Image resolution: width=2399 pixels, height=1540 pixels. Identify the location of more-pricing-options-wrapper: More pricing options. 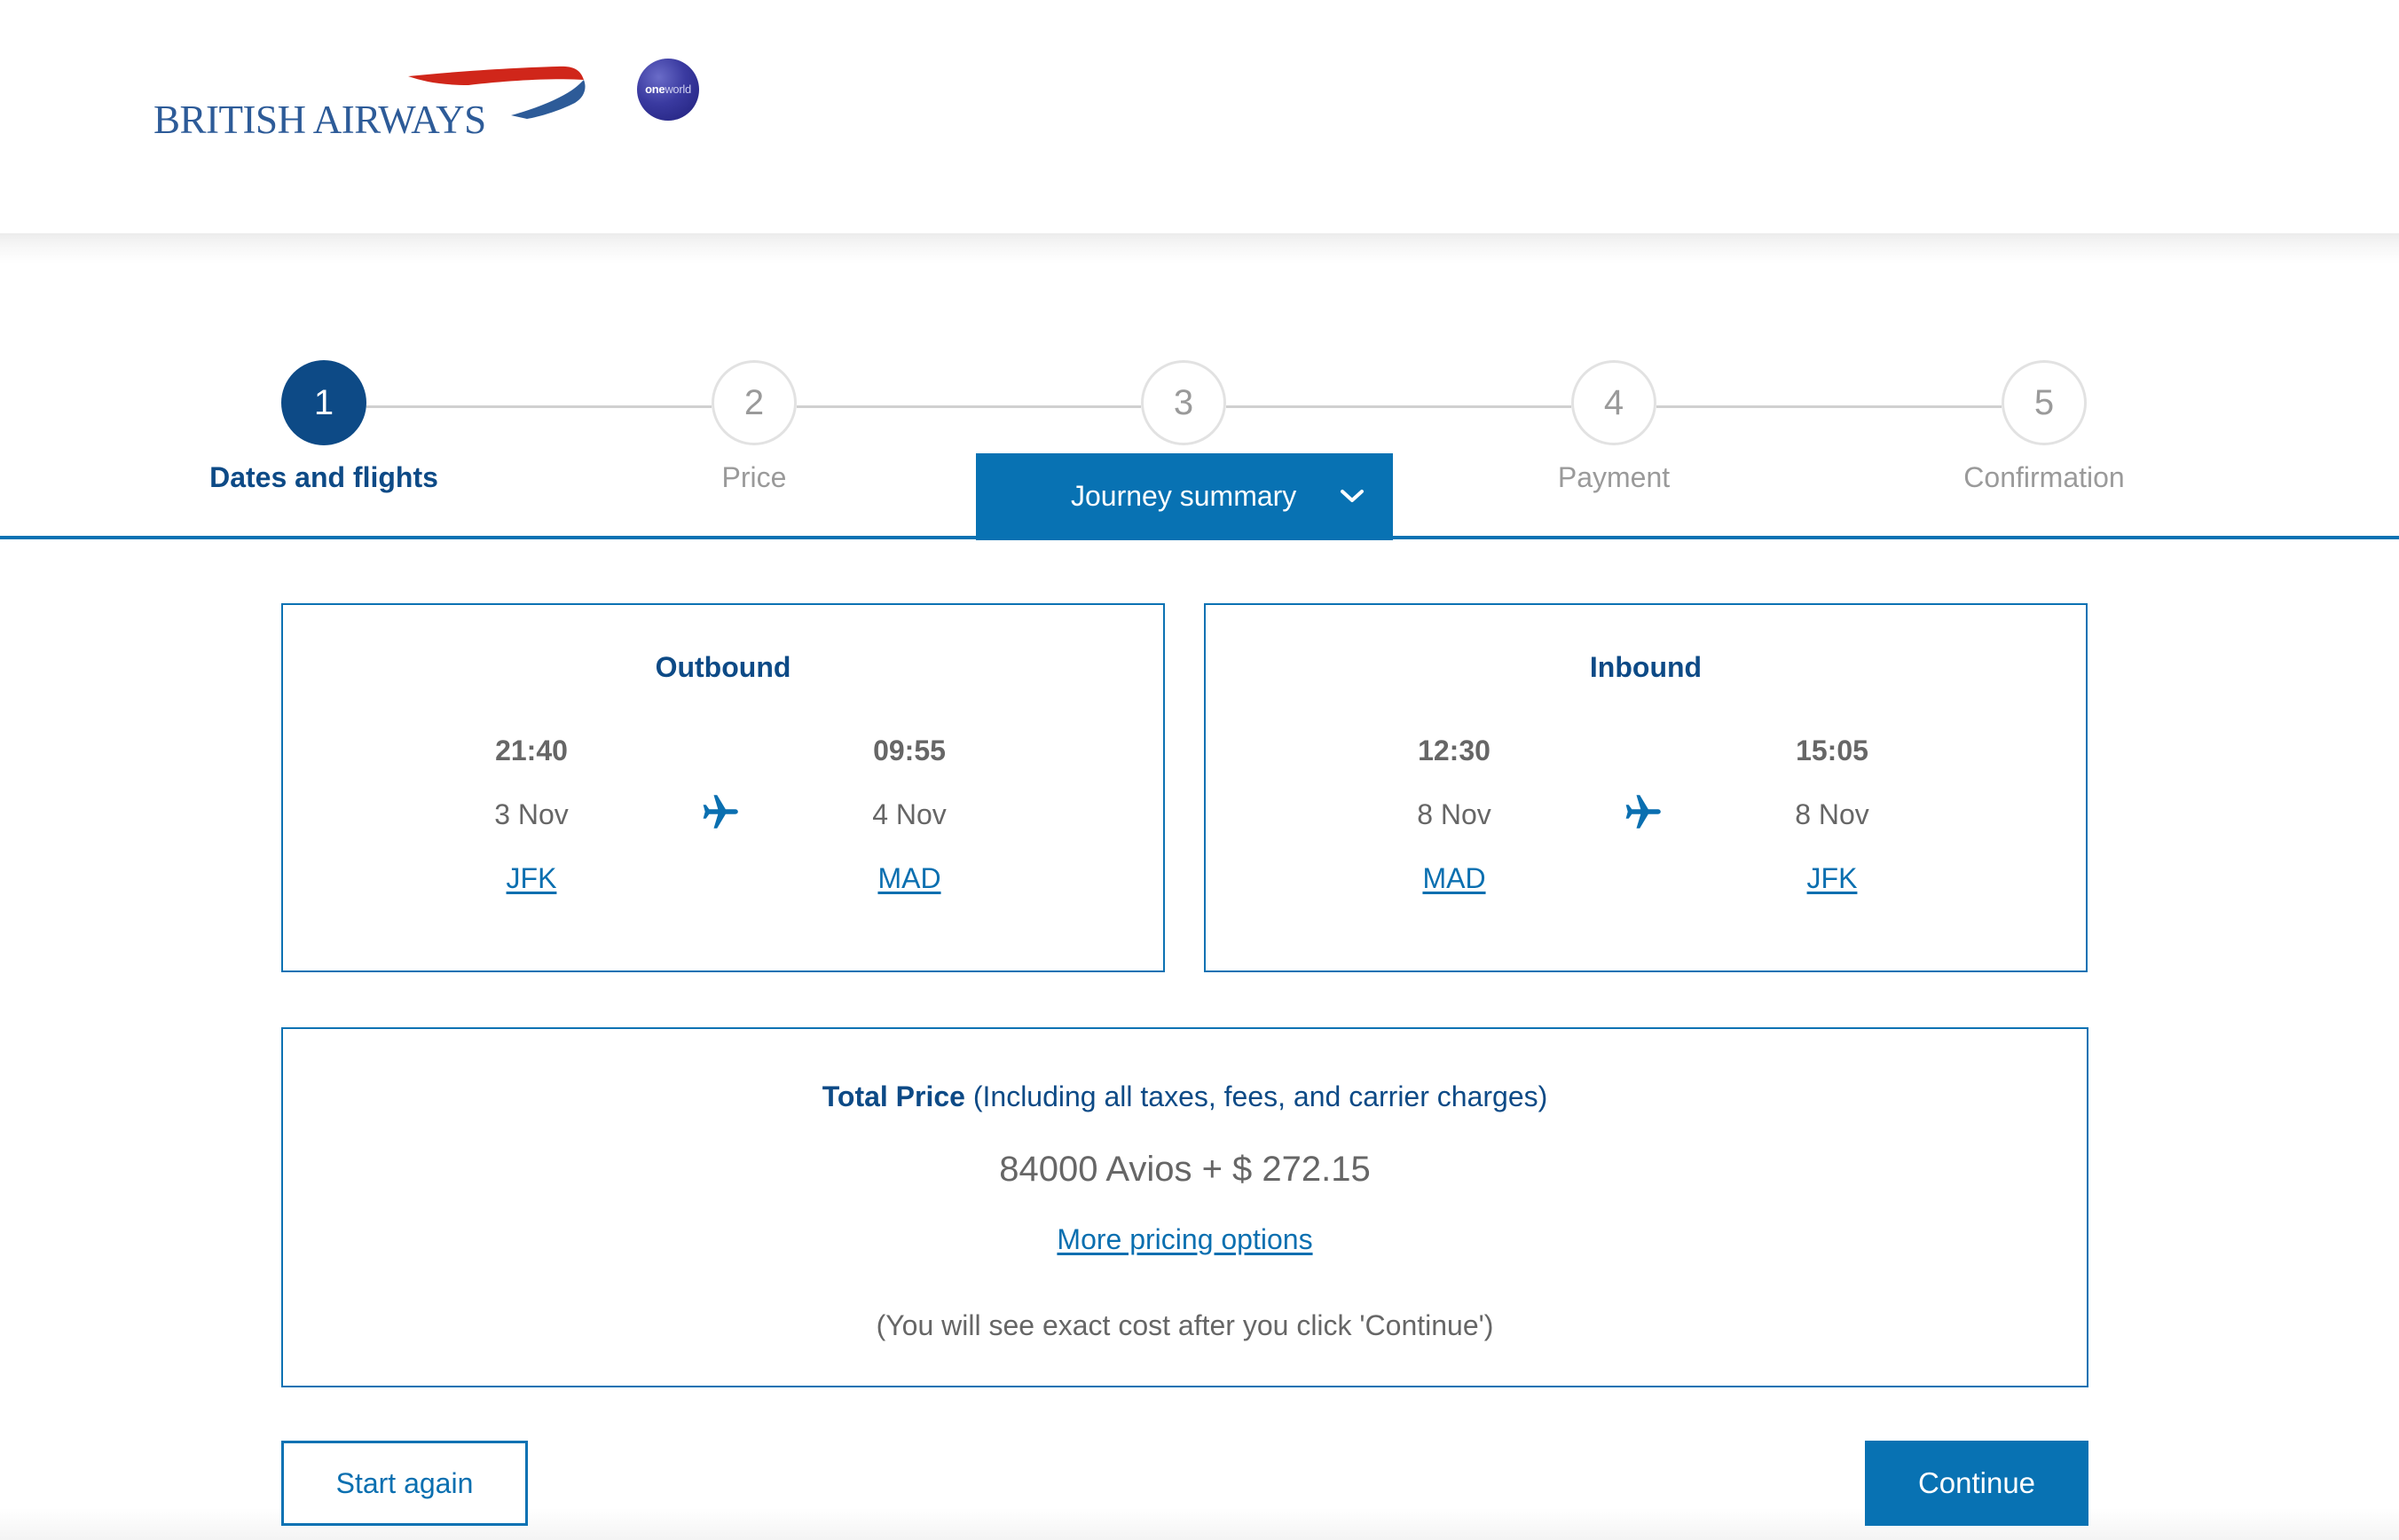
(1185, 1239).